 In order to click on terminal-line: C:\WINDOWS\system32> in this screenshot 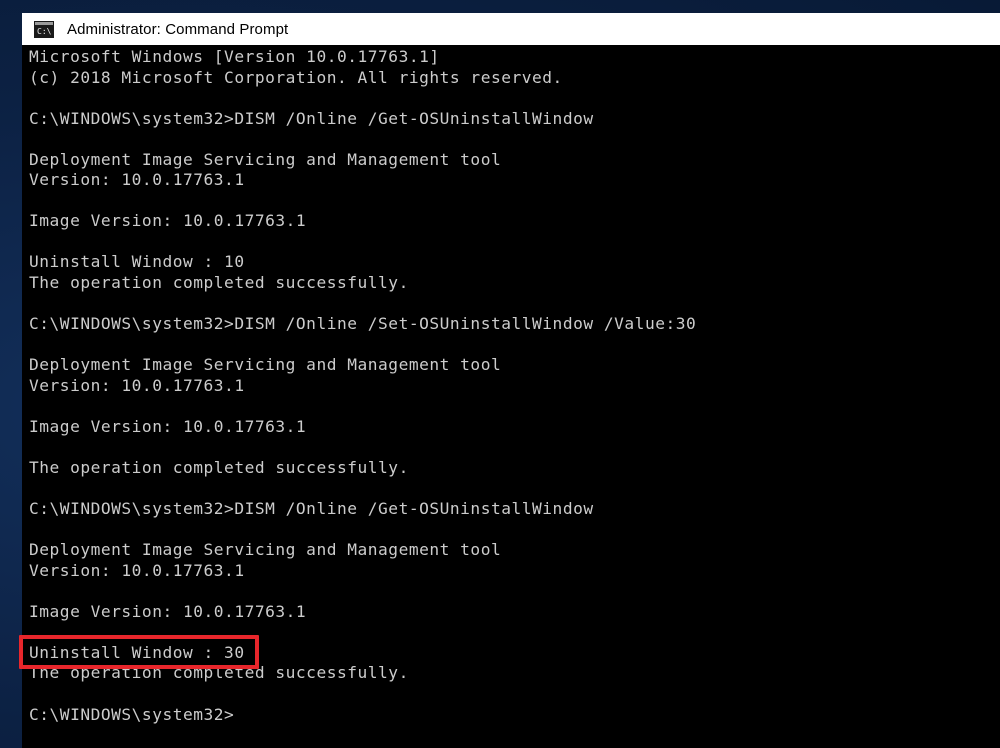, I will do `click(132, 714)`.